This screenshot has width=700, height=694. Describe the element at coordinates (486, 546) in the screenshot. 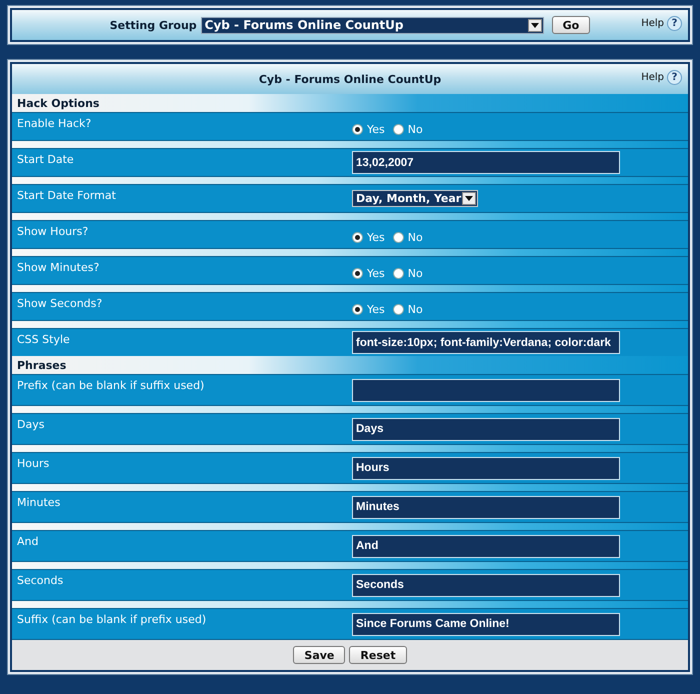

I see `text-field: And` at that location.